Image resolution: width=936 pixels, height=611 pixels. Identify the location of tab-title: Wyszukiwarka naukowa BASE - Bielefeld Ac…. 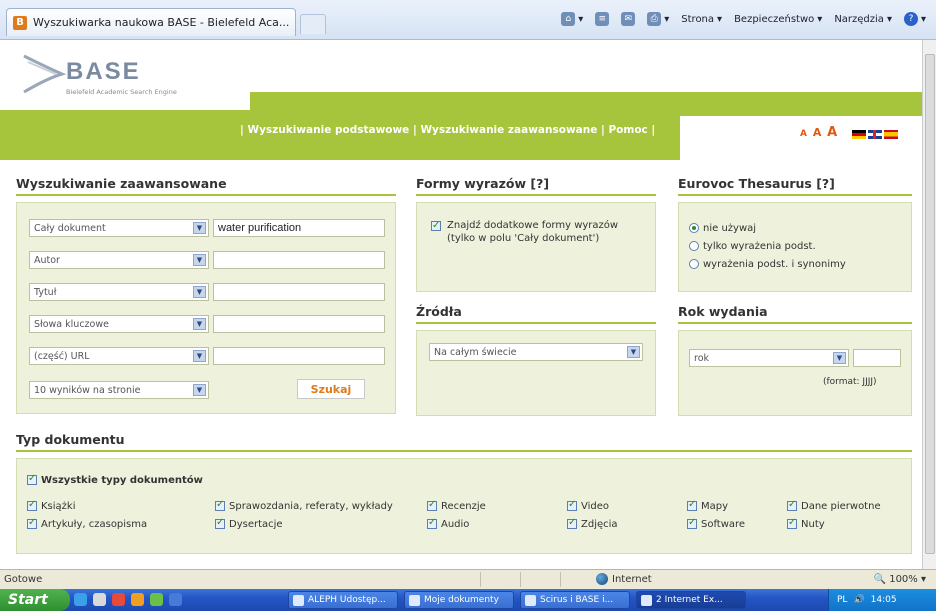
(161, 22).